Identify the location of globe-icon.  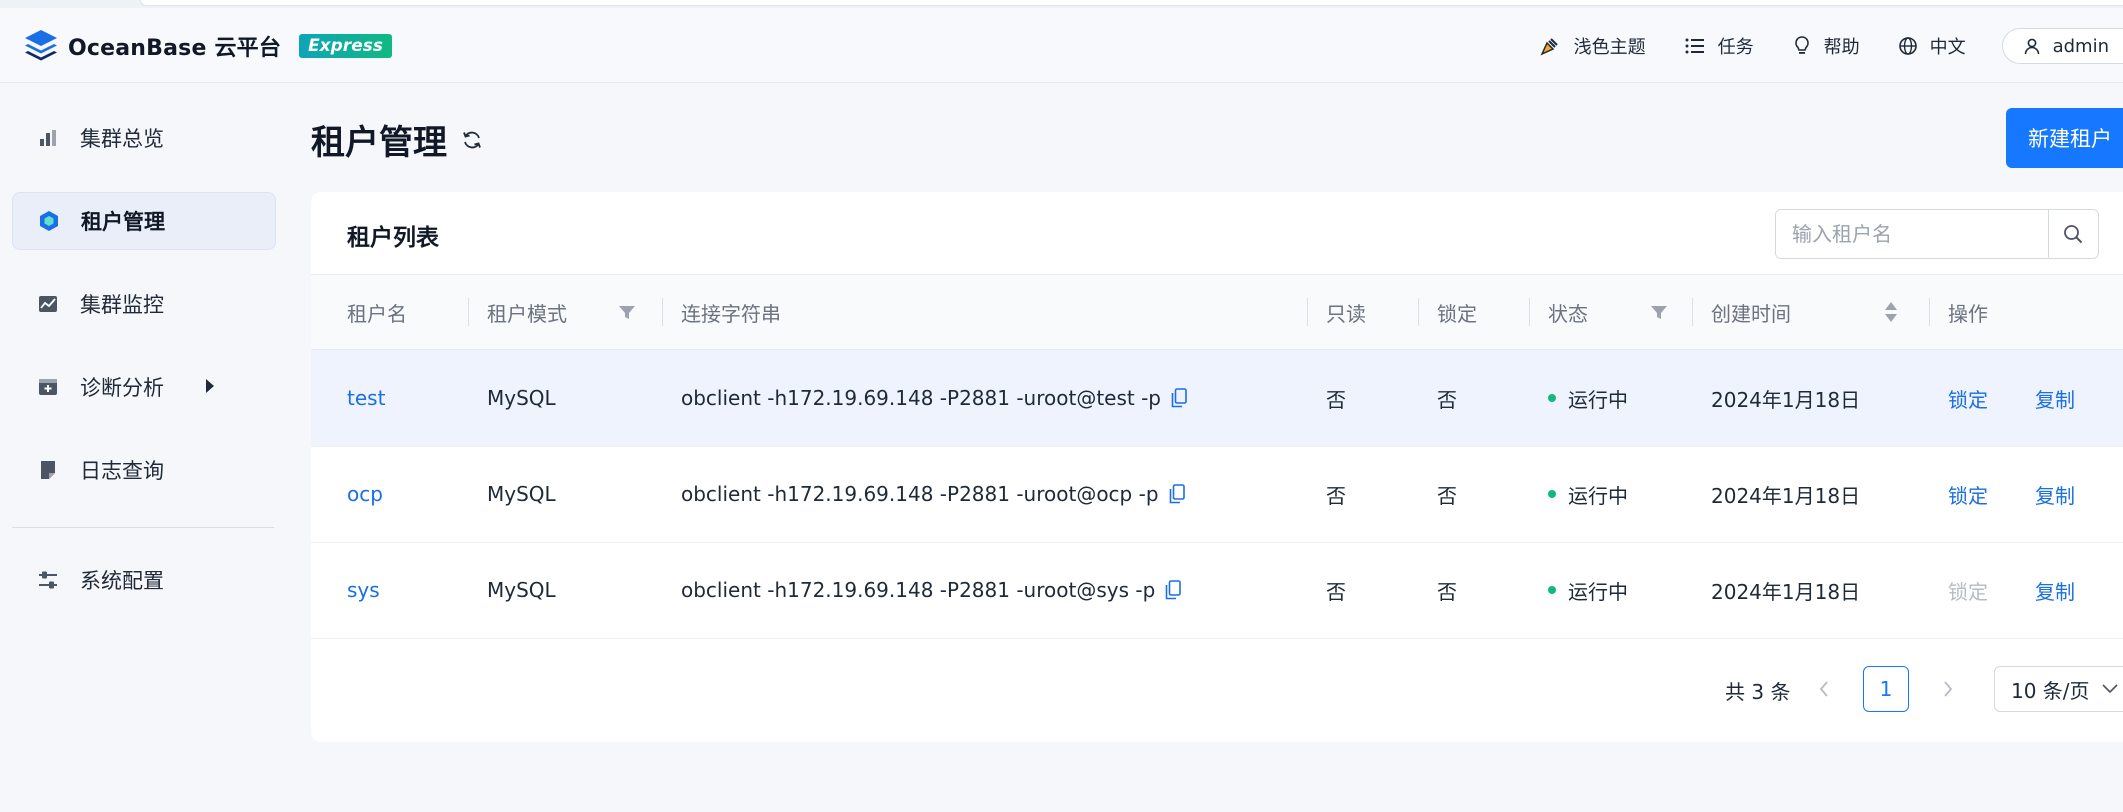
(1907, 46).